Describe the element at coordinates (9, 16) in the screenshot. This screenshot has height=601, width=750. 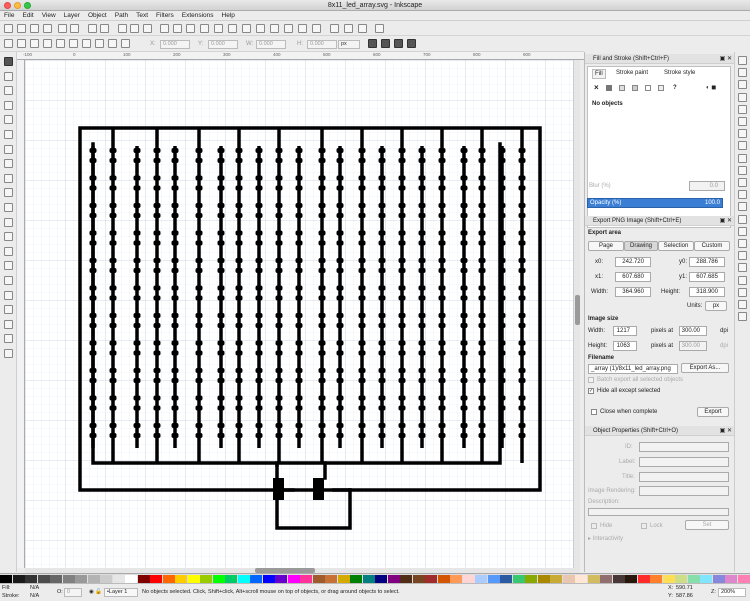
I see `menu-file: File` at that location.